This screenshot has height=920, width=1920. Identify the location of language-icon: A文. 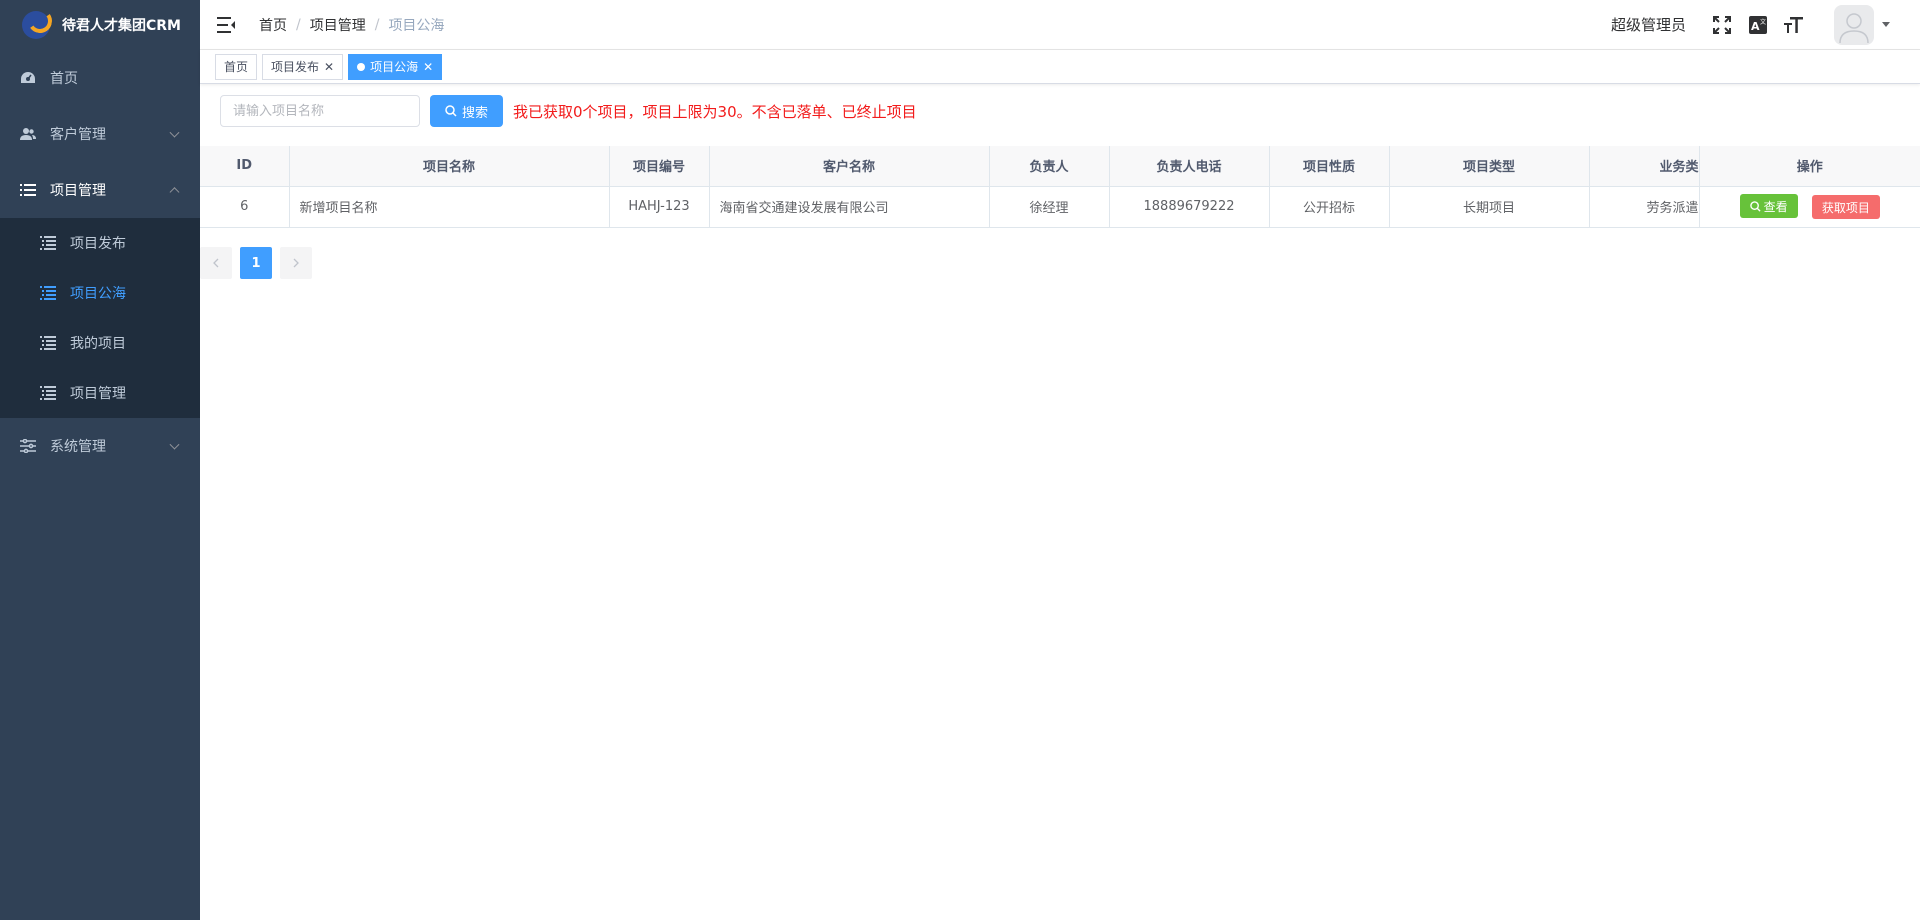
(1758, 25).